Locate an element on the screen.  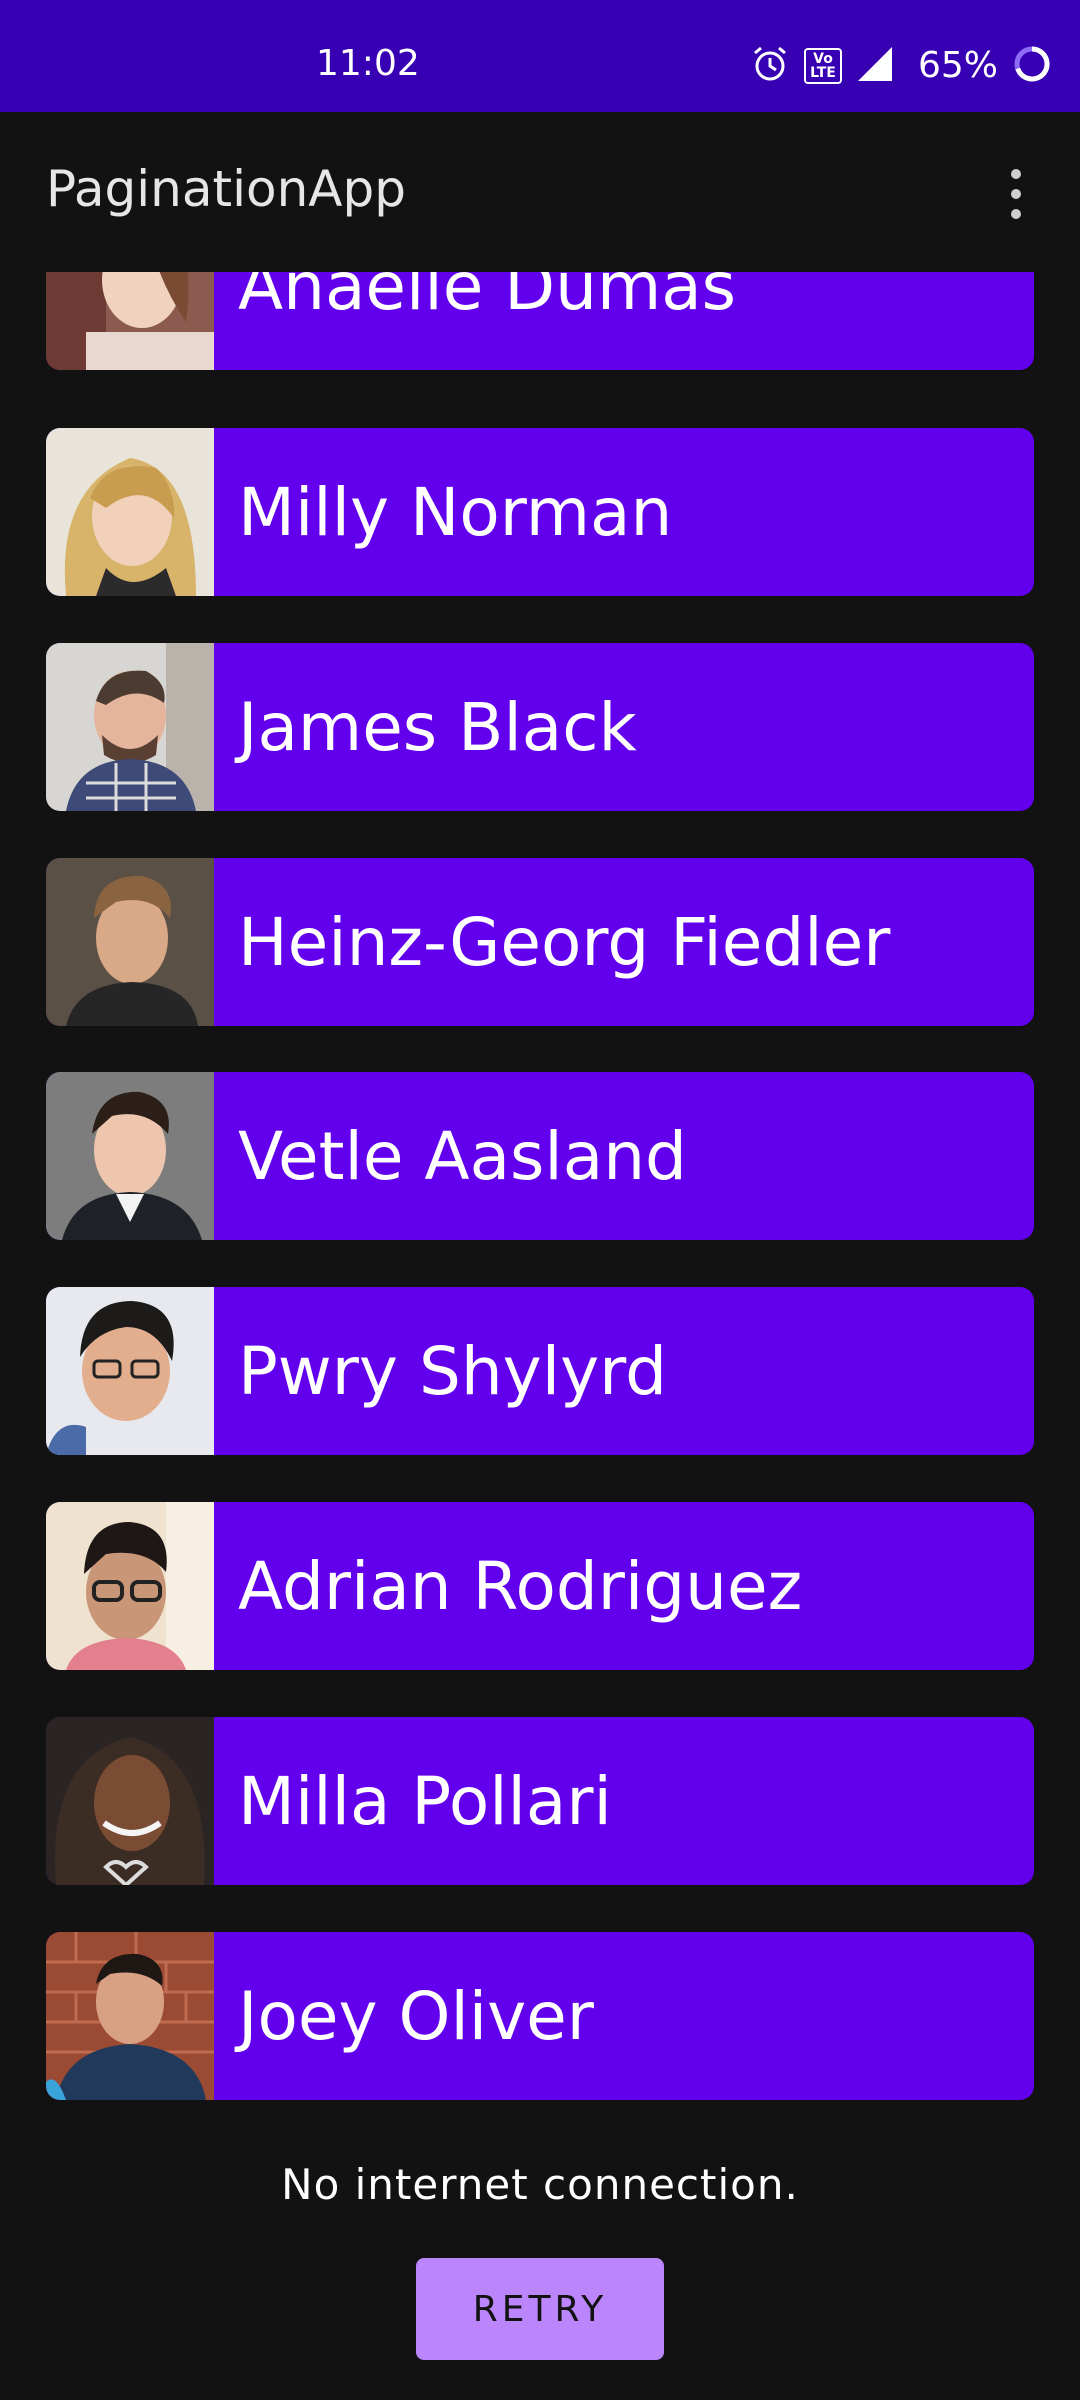
error-message: No internet connection. is located at coordinates (540, 2184).